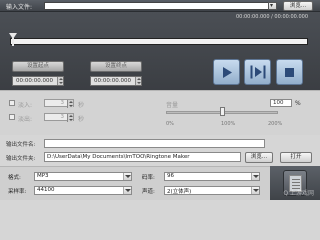  Describe the element at coordinates (60, 81) in the screenshot. I see `start-time-spinner` at that location.